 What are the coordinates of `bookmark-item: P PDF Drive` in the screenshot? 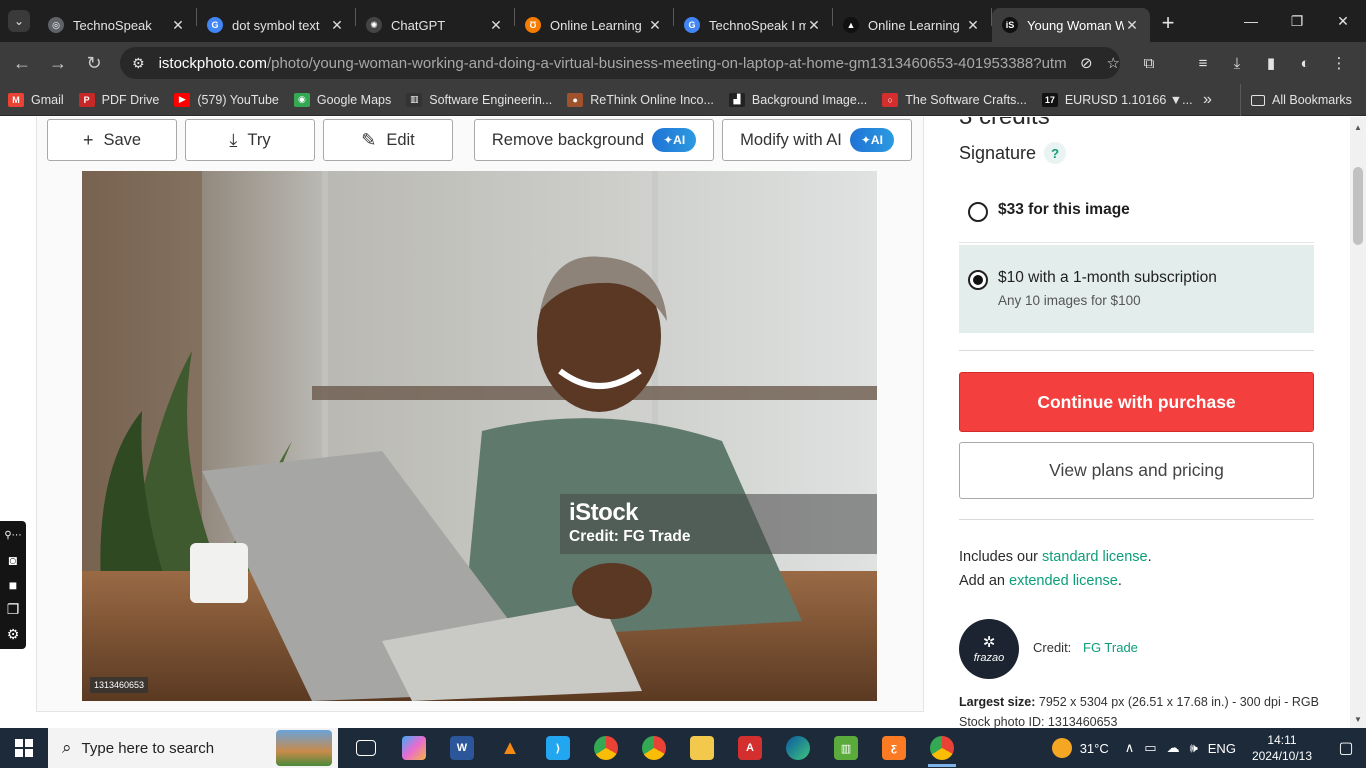 It's located at (118, 99).